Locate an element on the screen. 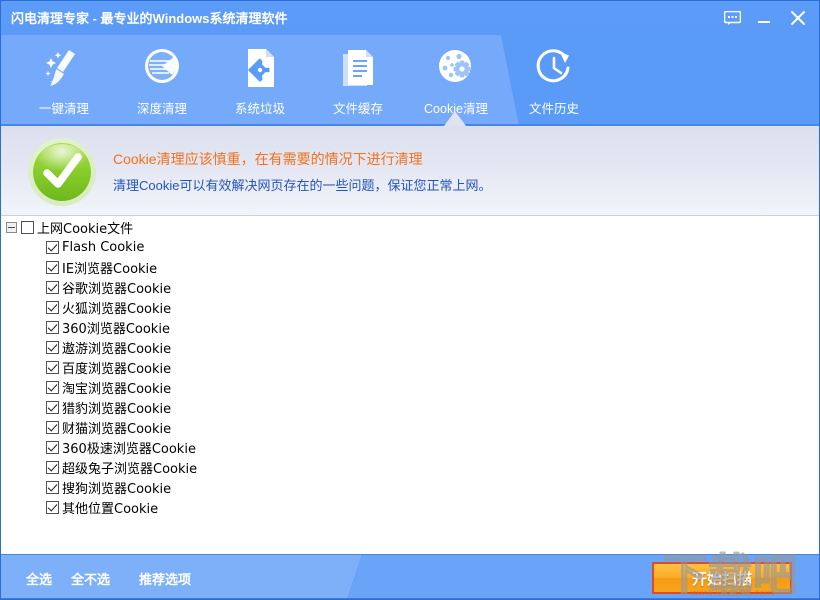 The height and width of the screenshot is (600, 820). tree-item-label: 遨游浏览器Cookie is located at coordinates (117, 349).